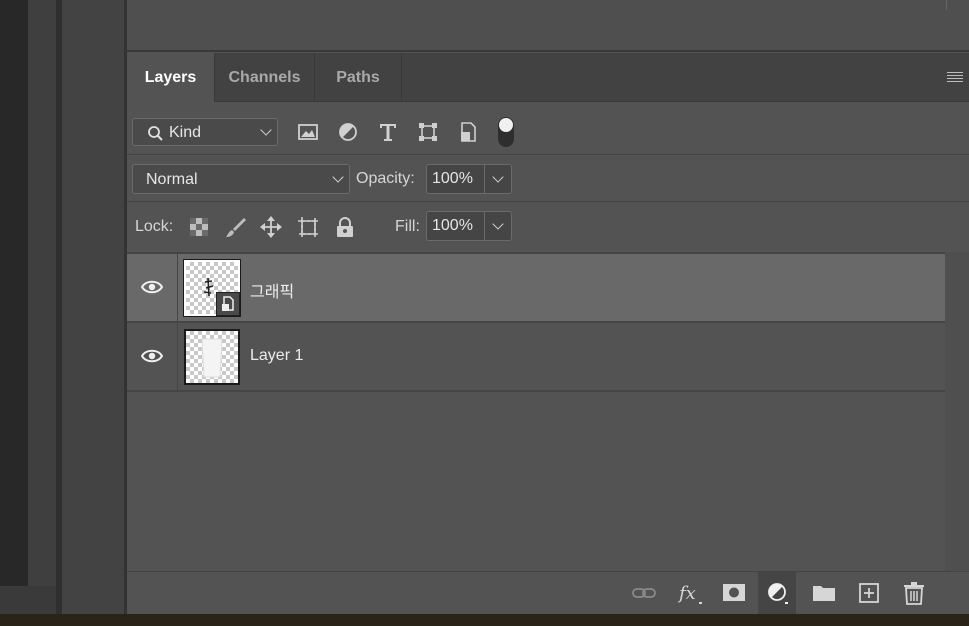  I want to click on filter-toggle-knob, so click(506, 125).